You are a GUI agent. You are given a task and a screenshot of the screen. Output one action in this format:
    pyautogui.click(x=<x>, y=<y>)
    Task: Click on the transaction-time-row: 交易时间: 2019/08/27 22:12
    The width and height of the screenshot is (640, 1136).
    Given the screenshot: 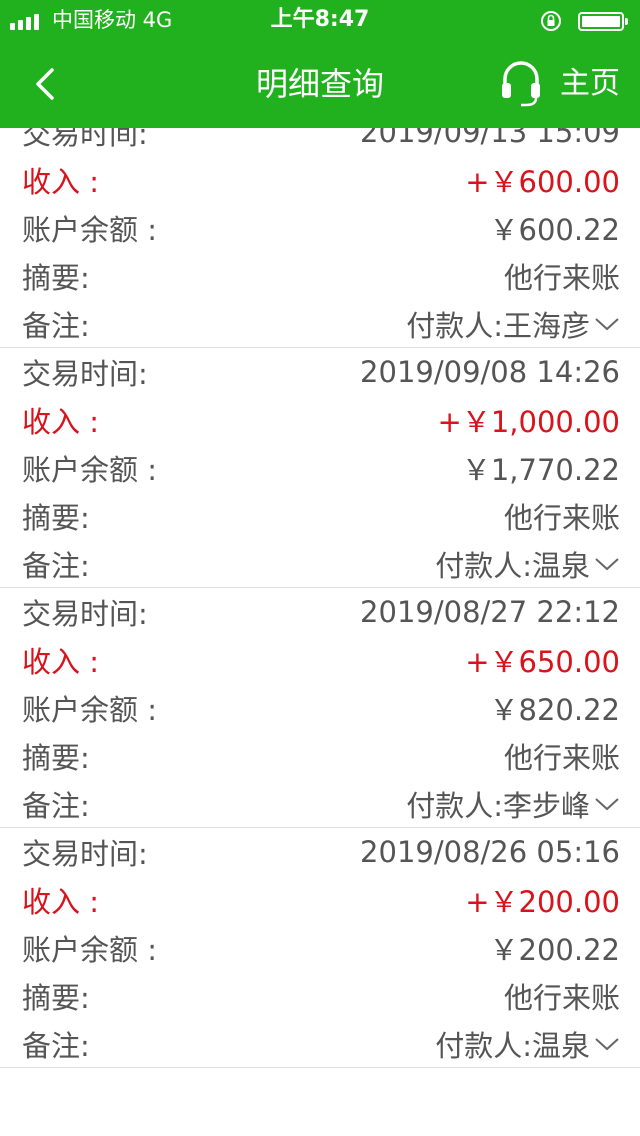 What is the action you would take?
    pyautogui.click(x=320, y=612)
    